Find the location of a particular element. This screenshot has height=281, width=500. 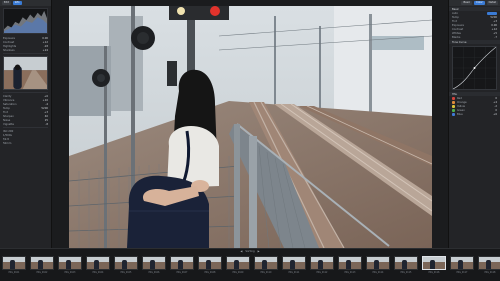

adjust-value: -4 is located at coordinates (43, 104).